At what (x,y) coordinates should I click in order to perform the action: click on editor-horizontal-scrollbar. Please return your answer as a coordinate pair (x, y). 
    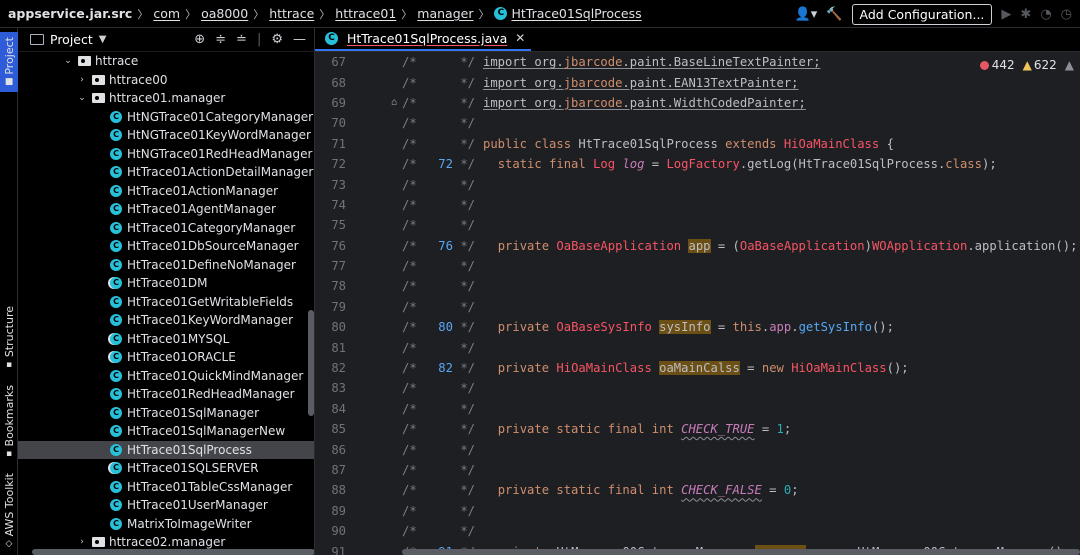
    Looking at the image, I should click on (741, 552).